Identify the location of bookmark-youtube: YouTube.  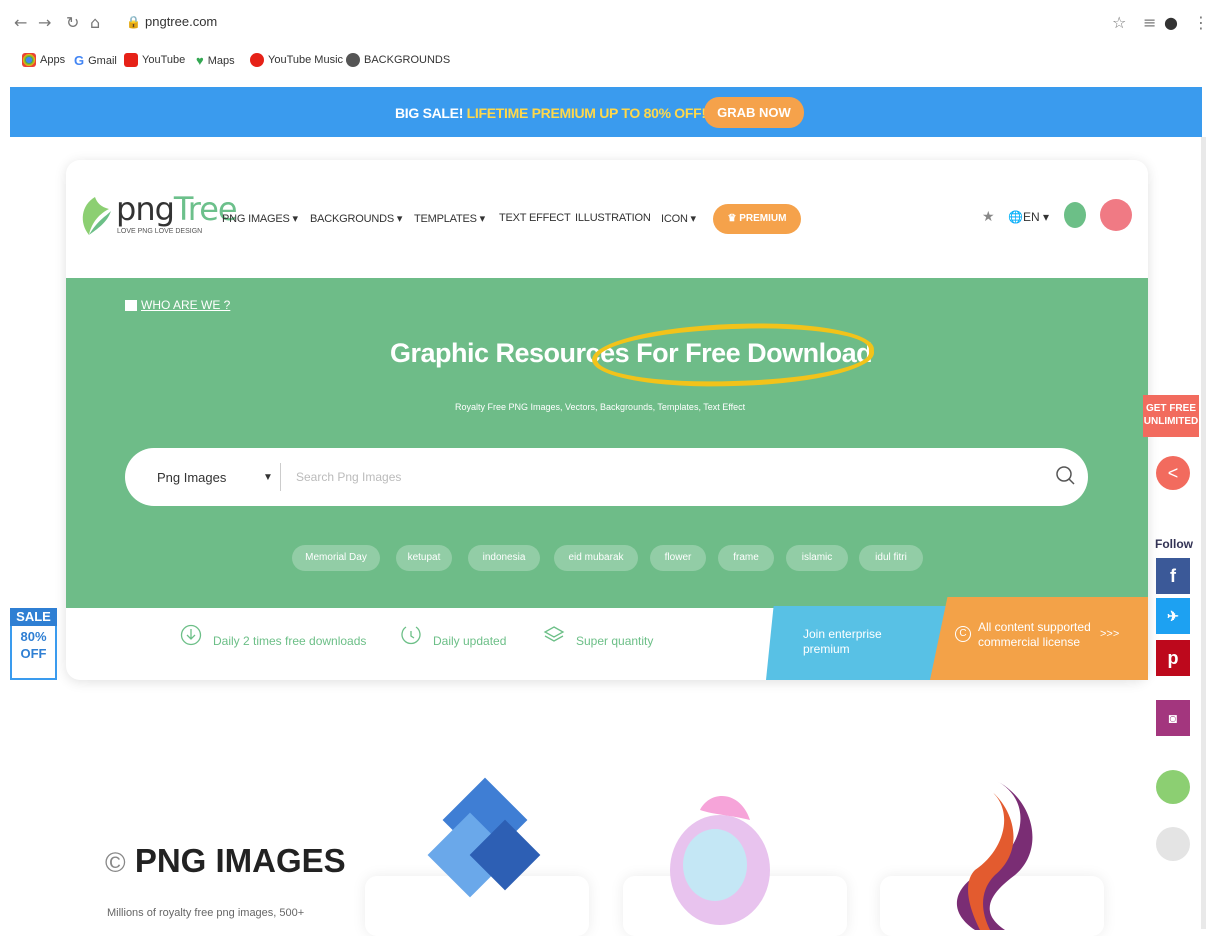
(154, 60).